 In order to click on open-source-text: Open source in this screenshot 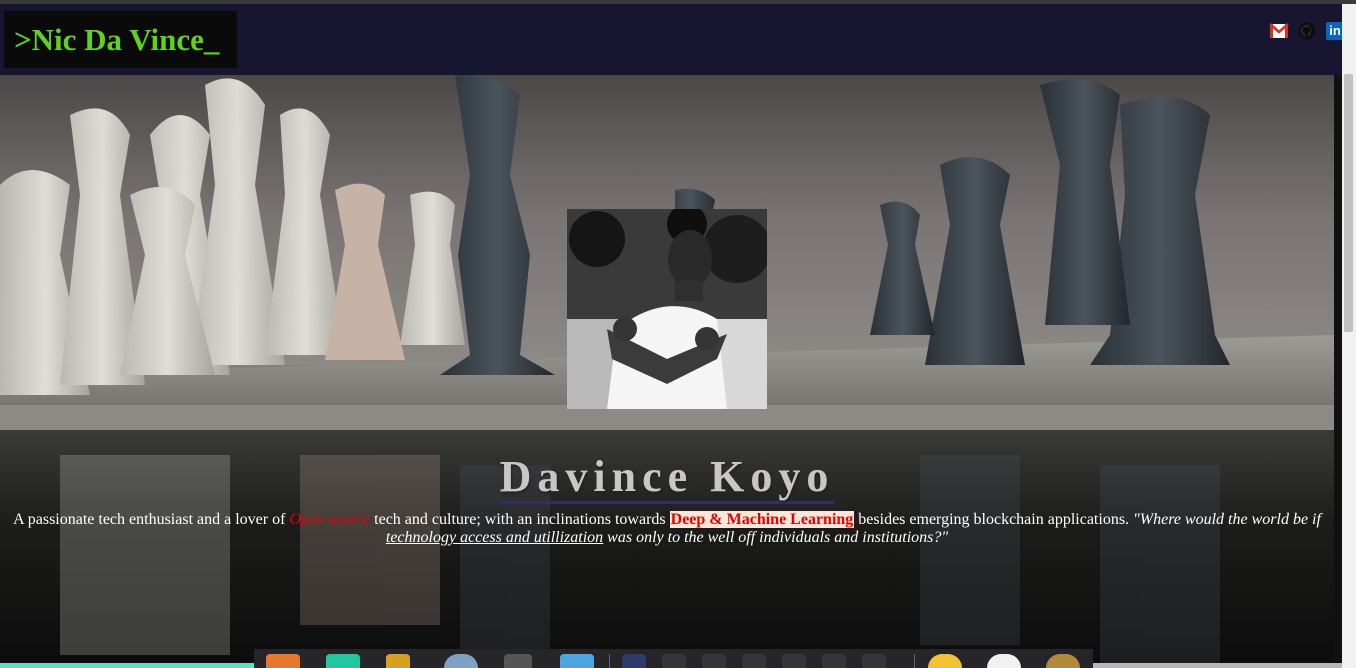, I will do `click(330, 519)`.